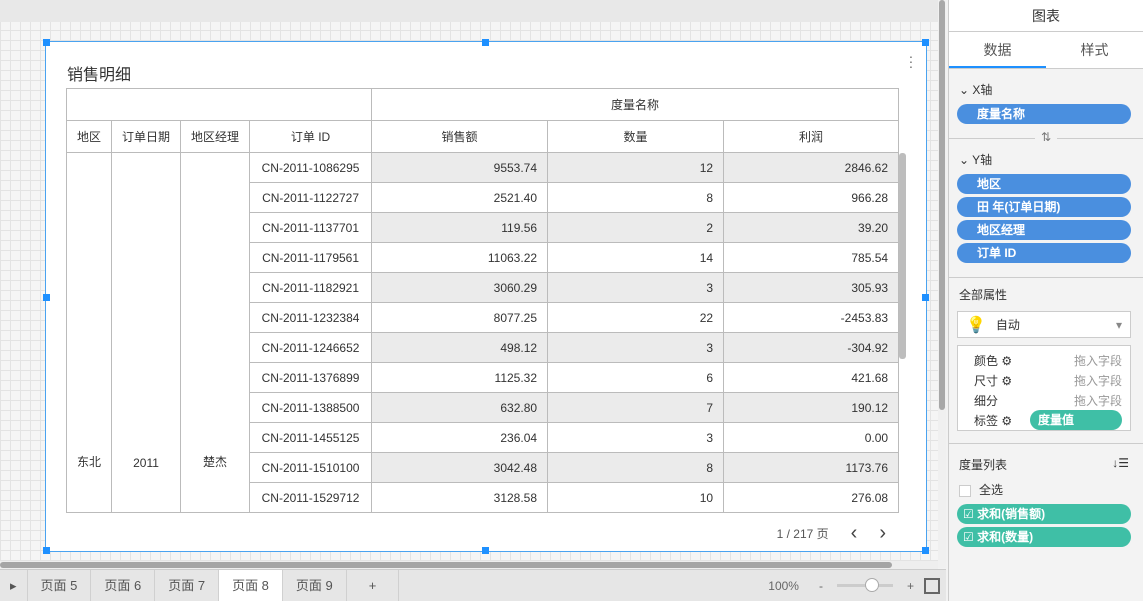 The image size is (1143, 601). I want to click on cell-order-id: CN-2011-1232384, so click(311, 317).